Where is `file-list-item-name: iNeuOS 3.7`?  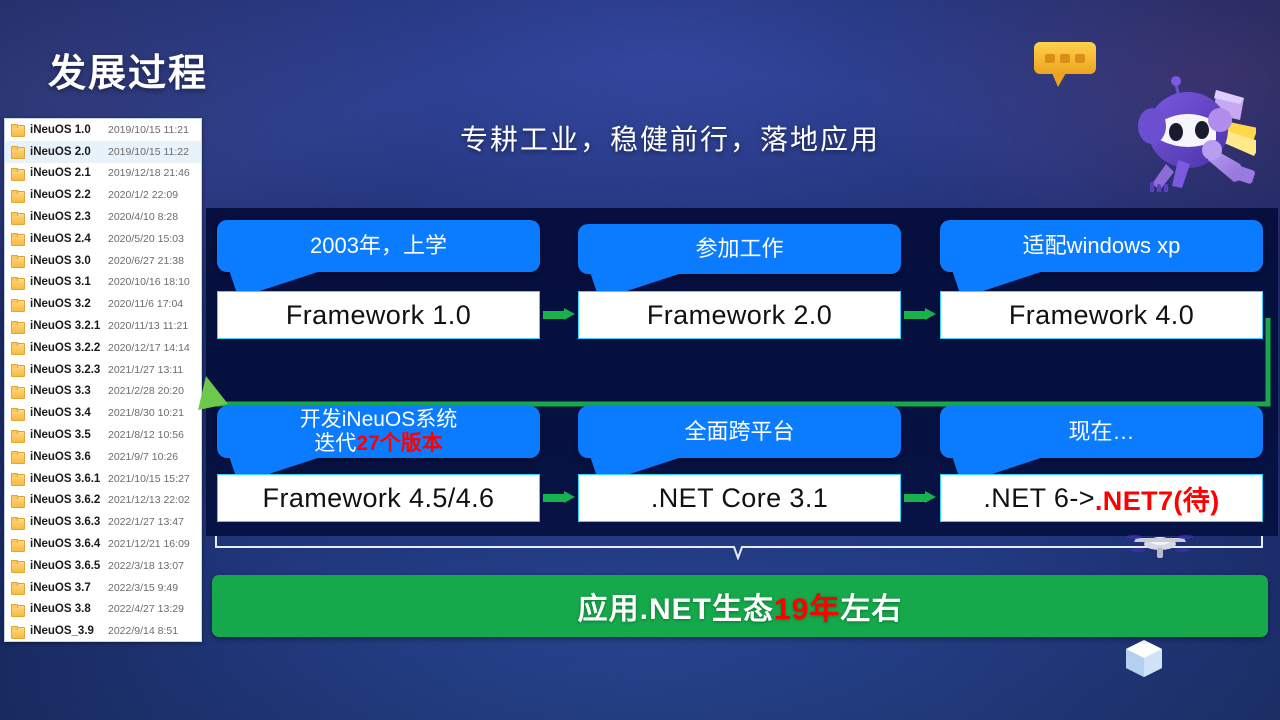 file-list-item-name: iNeuOS 3.7 is located at coordinates (60, 587).